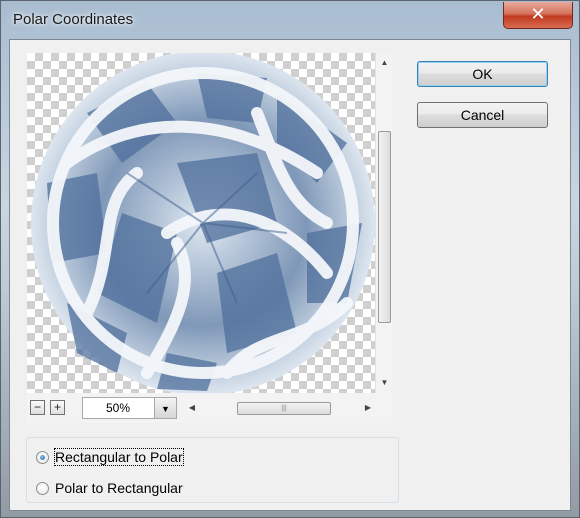 This screenshot has width=580, height=518. What do you see at coordinates (384, 227) in the screenshot?
I see `vertical-scroll-thumb` at bounding box center [384, 227].